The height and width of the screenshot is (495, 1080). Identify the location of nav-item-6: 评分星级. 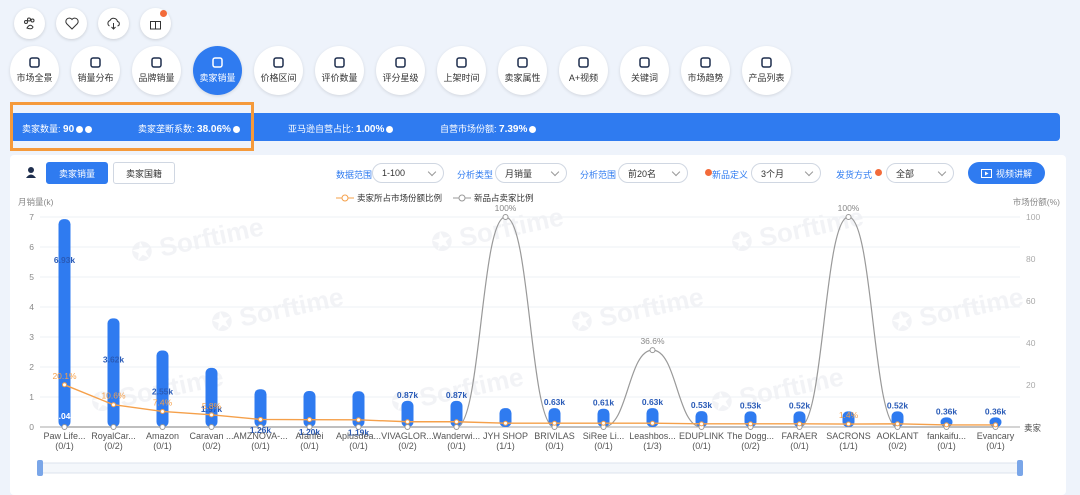
(400, 70).